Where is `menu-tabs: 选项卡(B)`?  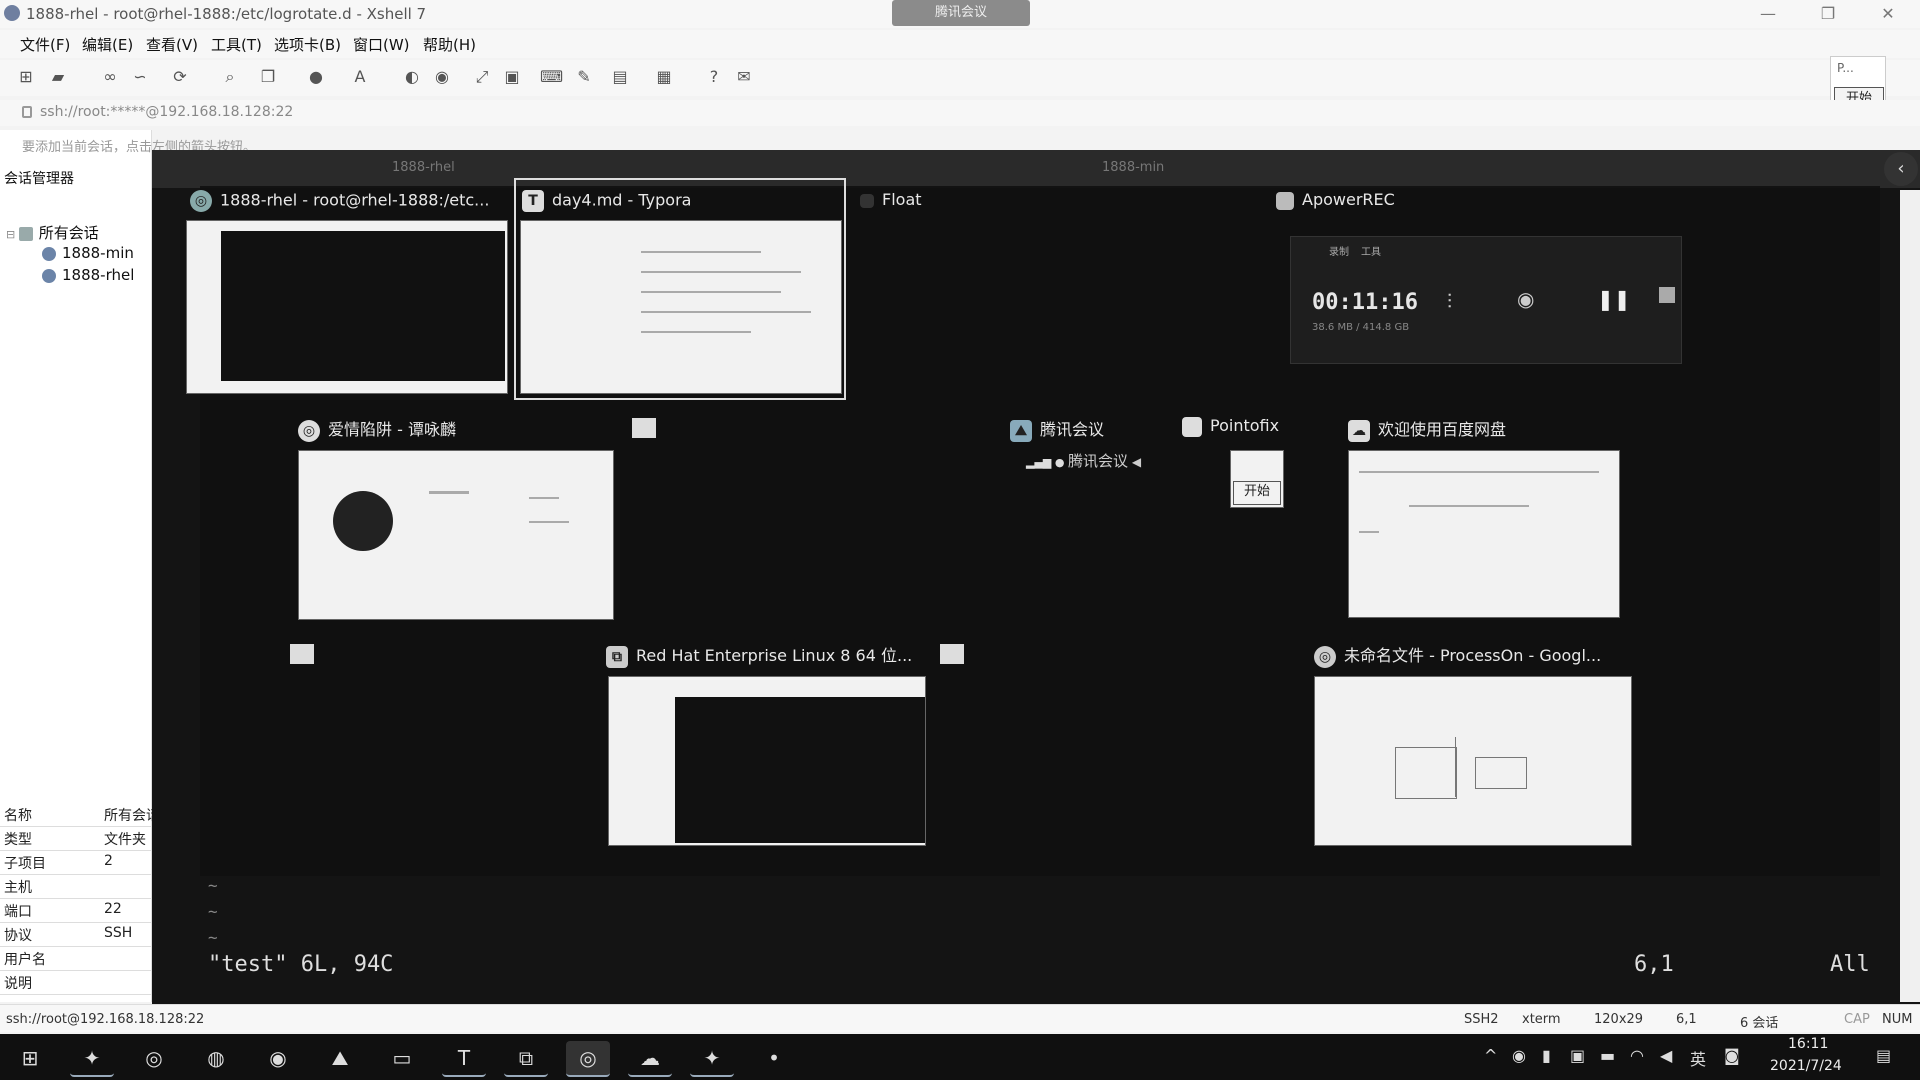 menu-tabs: 选项卡(B) is located at coordinates (307, 44).